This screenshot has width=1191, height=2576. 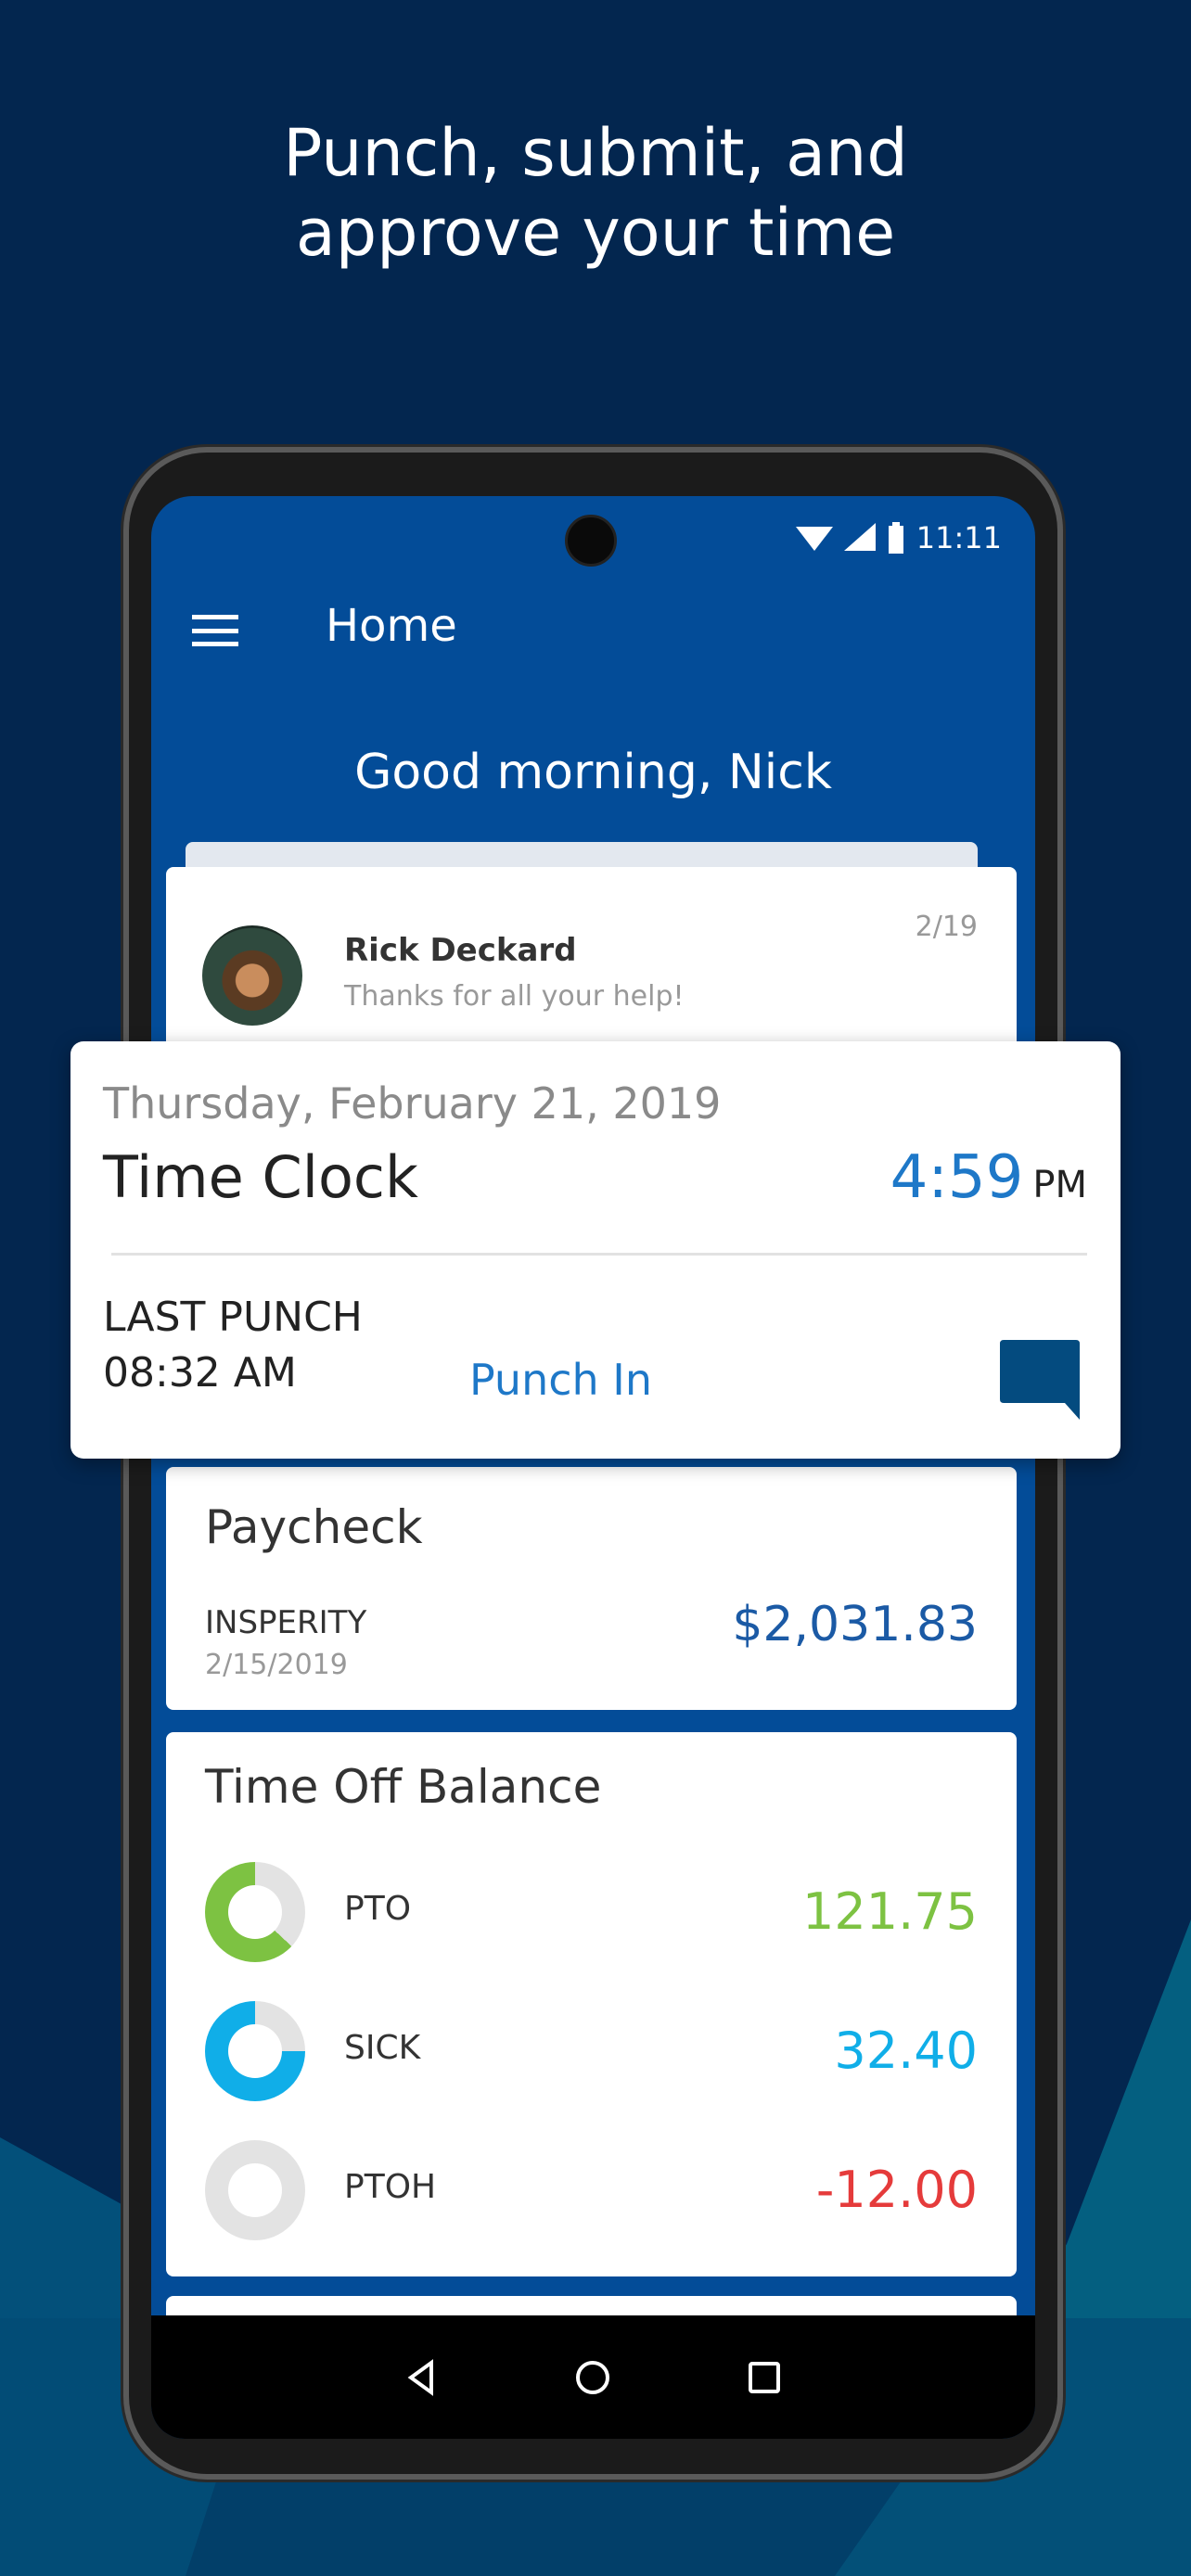 What do you see at coordinates (422, 2378) in the screenshot?
I see `back-icon` at bounding box center [422, 2378].